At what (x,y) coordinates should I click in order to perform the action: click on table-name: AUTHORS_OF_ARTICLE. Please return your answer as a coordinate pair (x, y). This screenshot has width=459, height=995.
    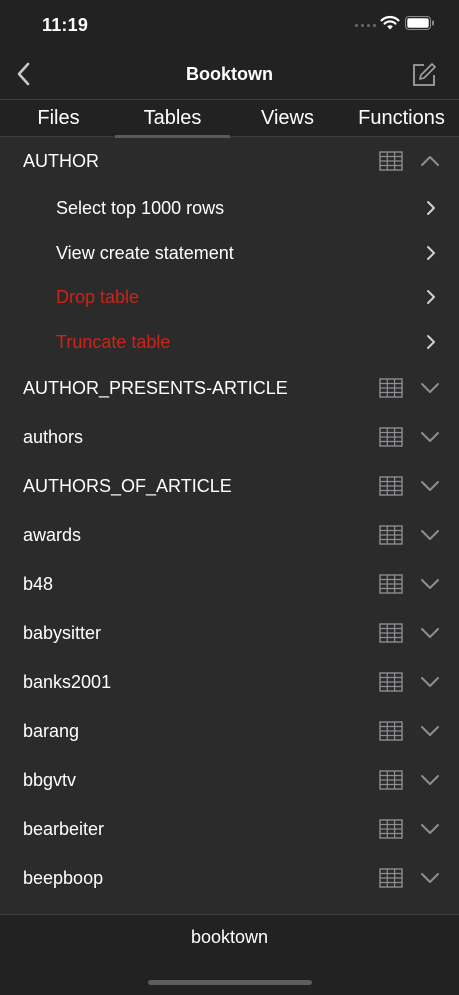
    Looking at the image, I should click on (127, 486).